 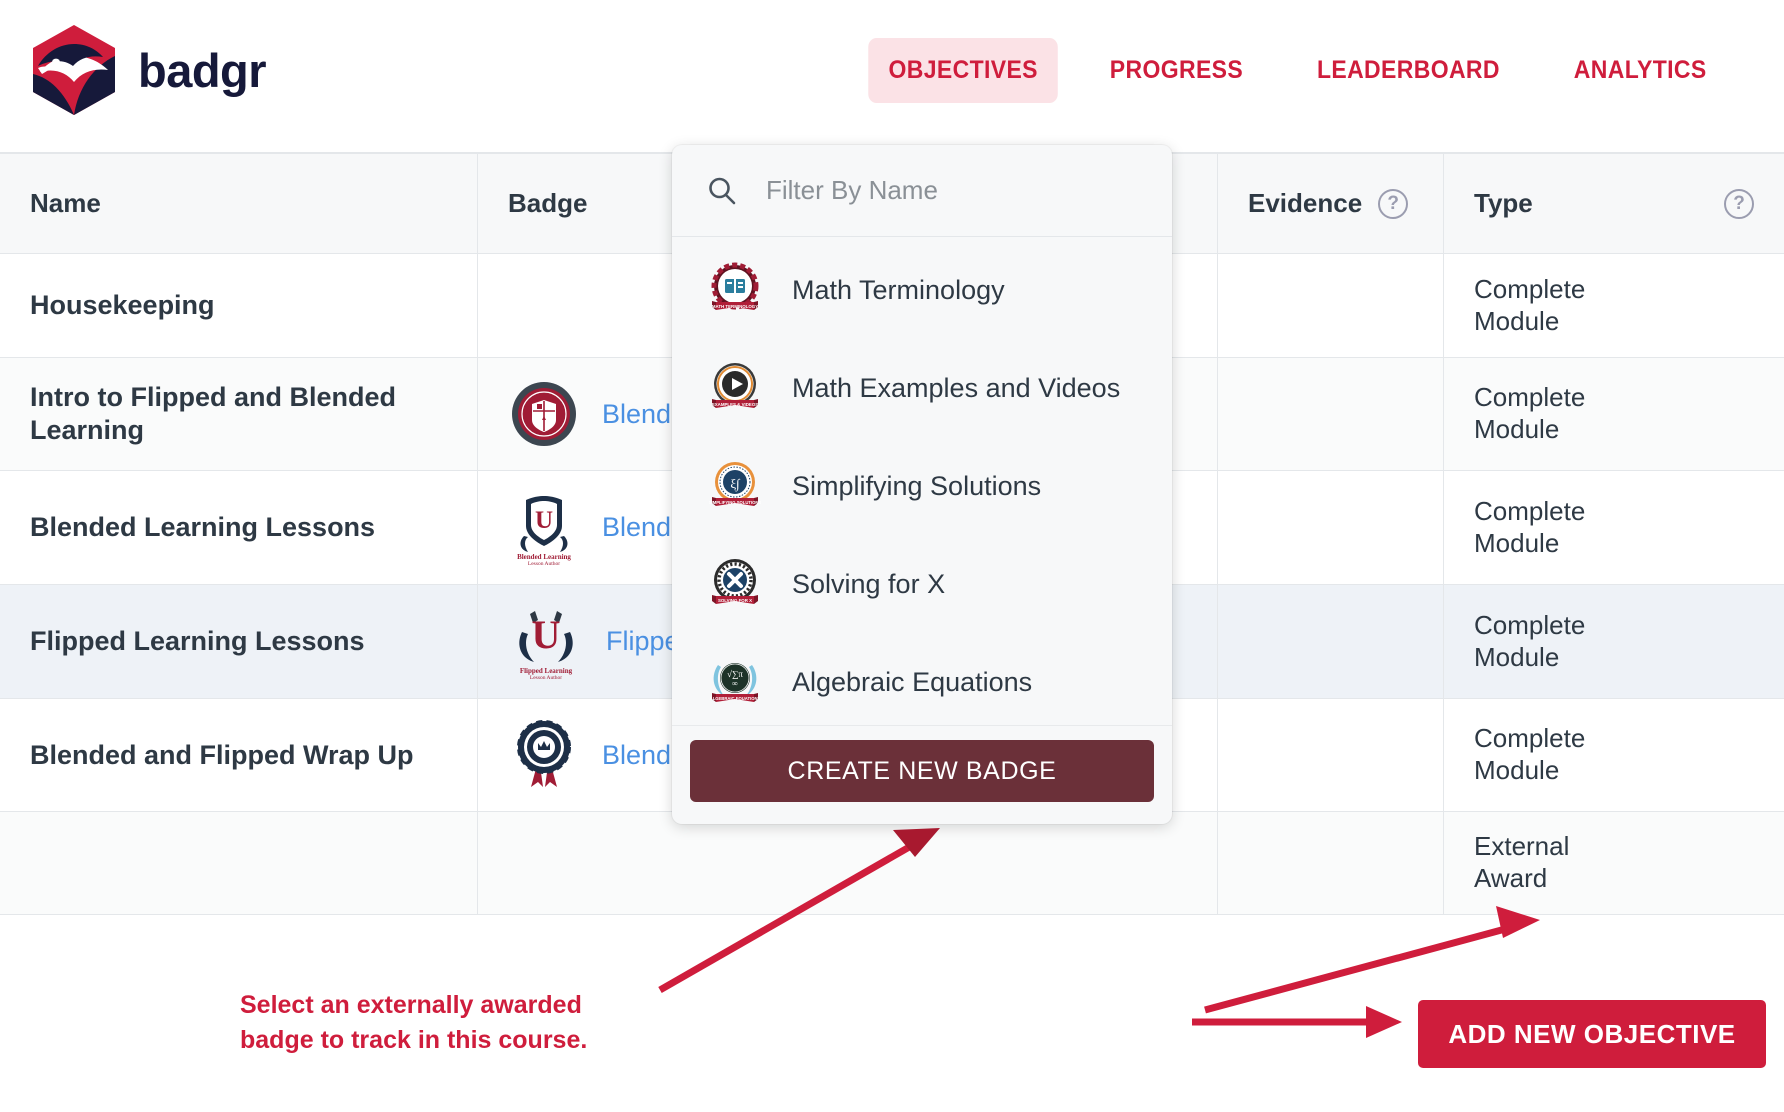 What do you see at coordinates (544, 557) in the screenshot?
I see `svg-text: Blended Learning` at bounding box center [544, 557].